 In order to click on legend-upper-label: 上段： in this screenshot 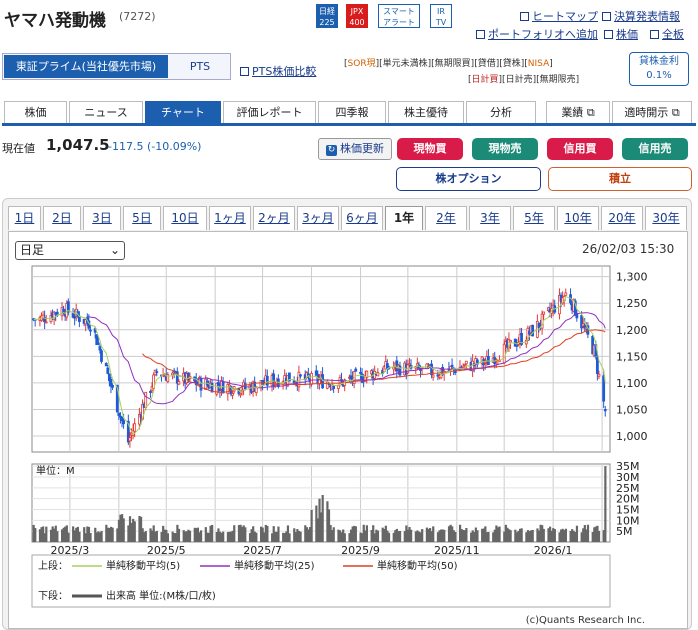, I will do `click(53, 565)`.